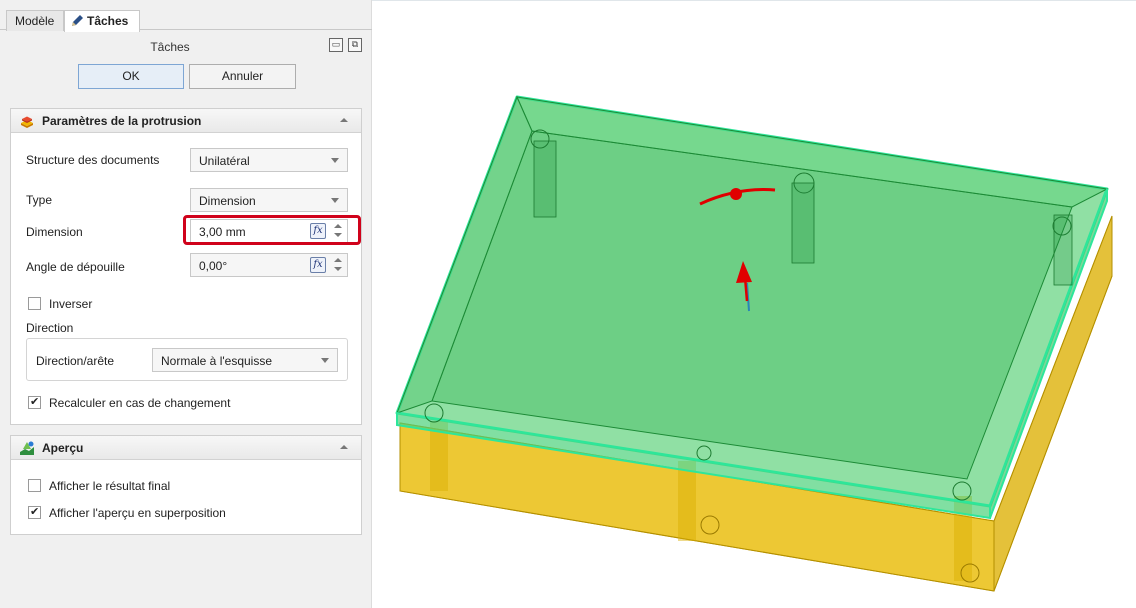 The width and height of the screenshot is (1136, 608). What do you see at coordinates (355, 45) in the screenshot?
I see `undock-panel-icon: ⧉` at bounding box center [355, 45].